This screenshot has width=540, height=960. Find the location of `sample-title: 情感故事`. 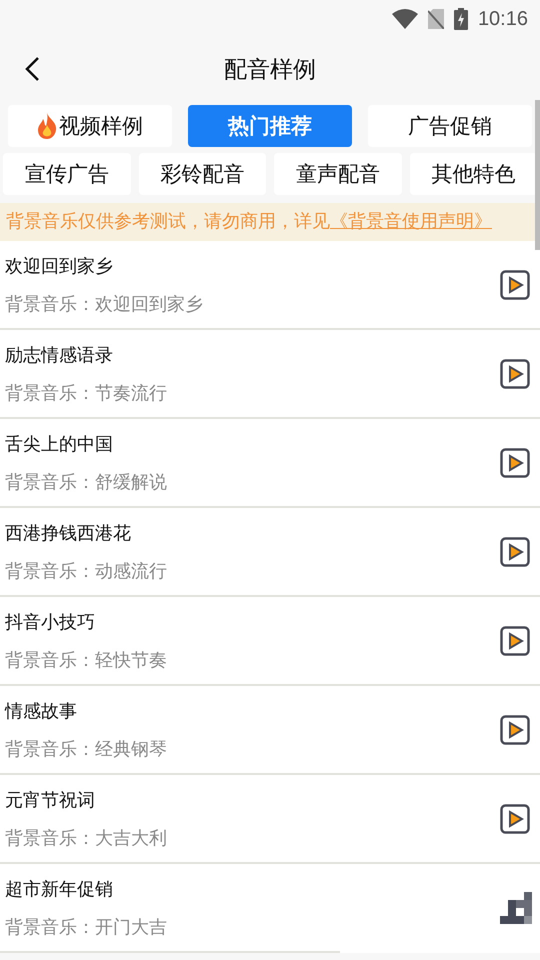

sample-title: 情感故事 is located at coordinates (41, 711).